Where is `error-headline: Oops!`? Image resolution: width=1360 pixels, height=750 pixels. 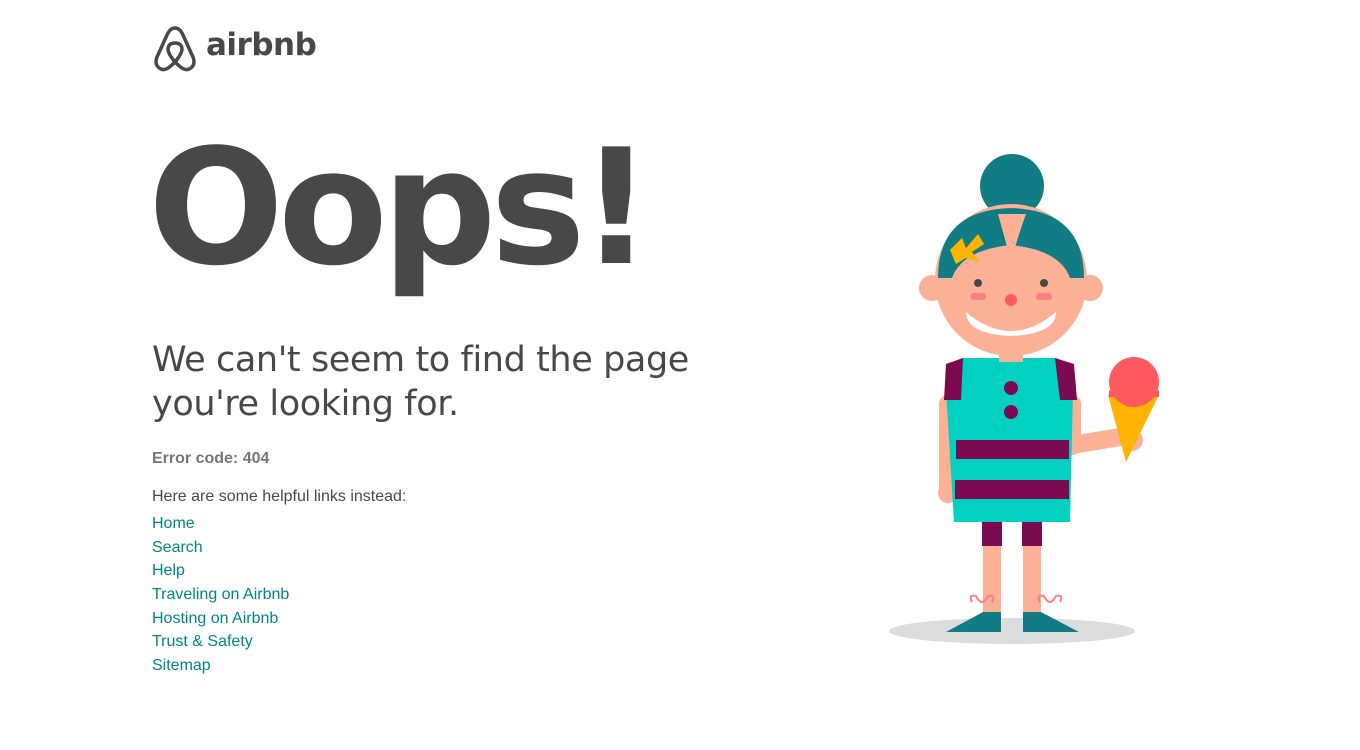
error-headline: Oops! is located at coordinates (400, 207).